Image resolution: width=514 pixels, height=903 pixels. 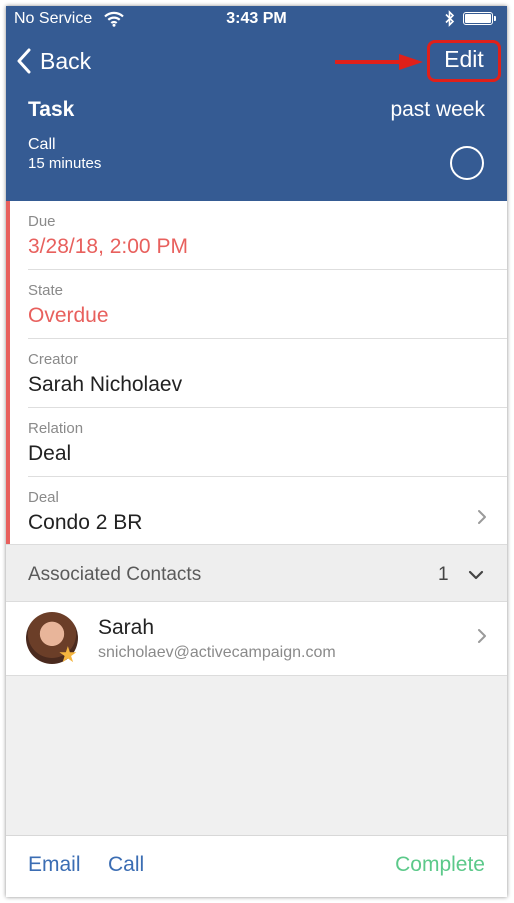 I want to click on field-label: Creator, so click(x=53, y=359).